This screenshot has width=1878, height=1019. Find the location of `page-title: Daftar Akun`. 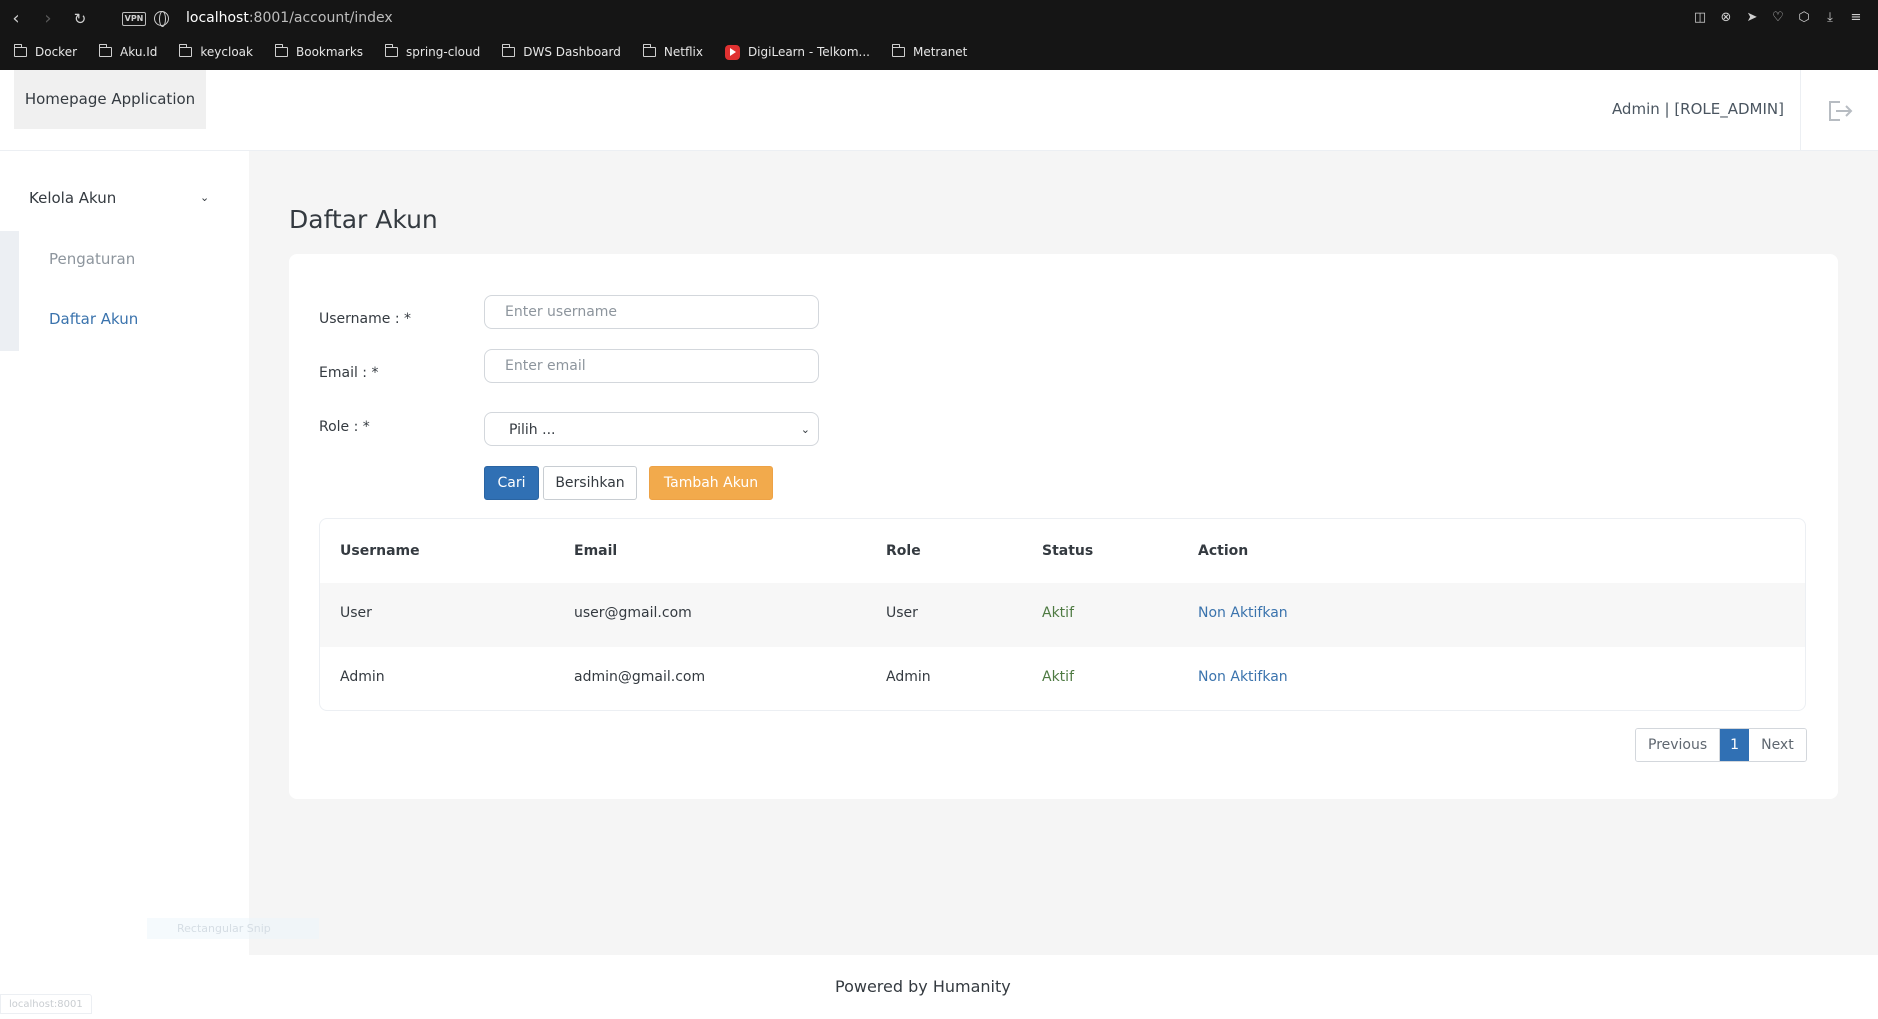

page-title: Daftar Akun is located at coordinates (363, 219).